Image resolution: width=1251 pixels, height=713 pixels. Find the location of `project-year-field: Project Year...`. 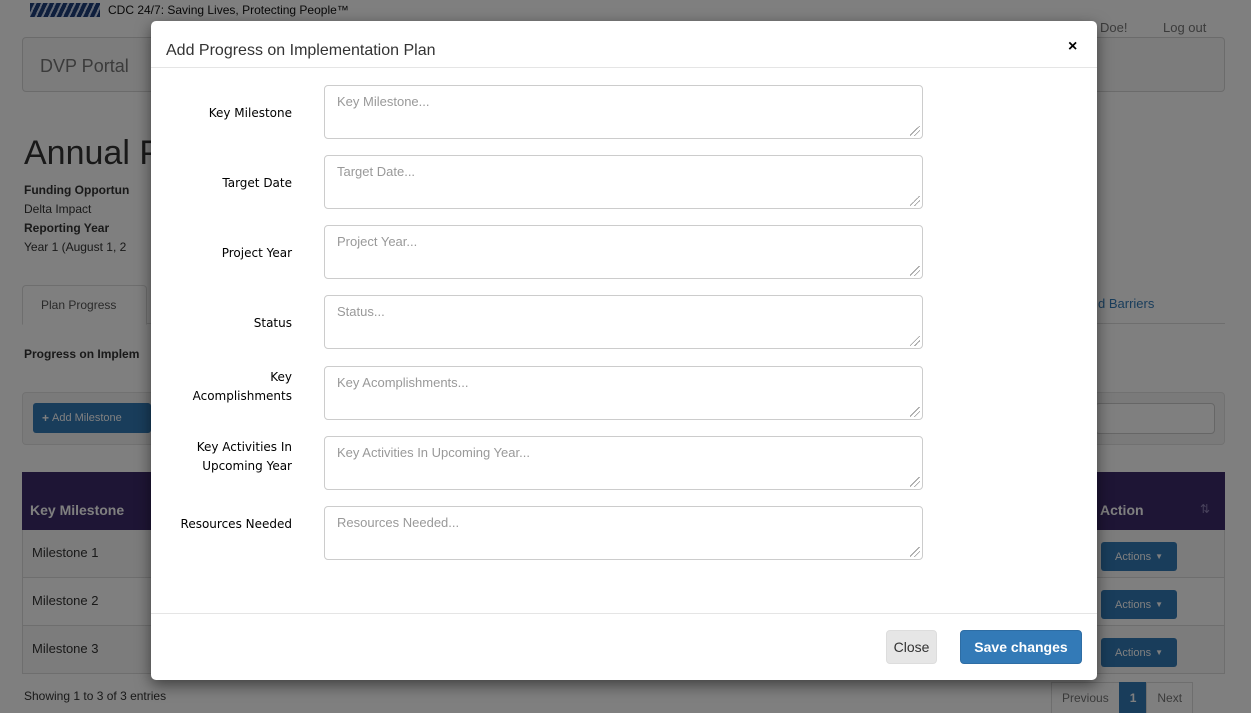

project-year-field: Project Year... is located at coordinates (623, 252).